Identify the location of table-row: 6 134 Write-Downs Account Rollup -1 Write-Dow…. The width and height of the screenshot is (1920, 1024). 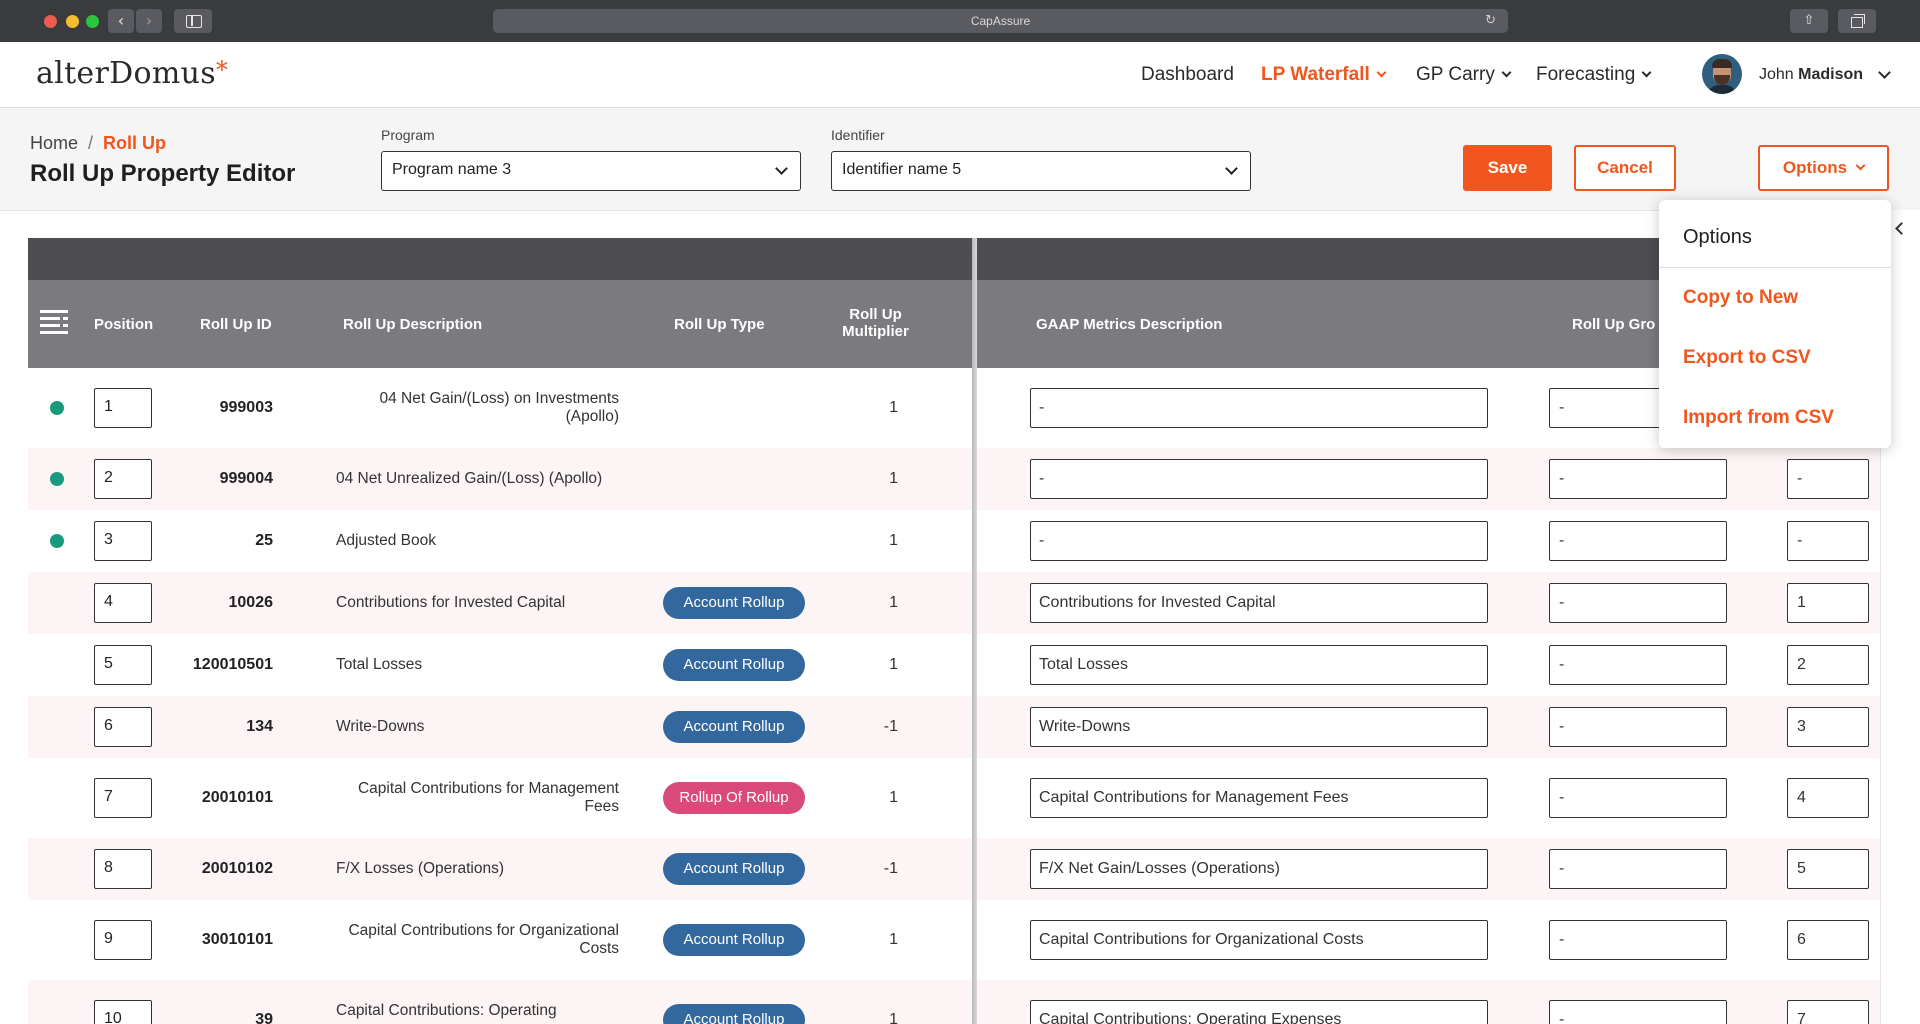
(954, 727).